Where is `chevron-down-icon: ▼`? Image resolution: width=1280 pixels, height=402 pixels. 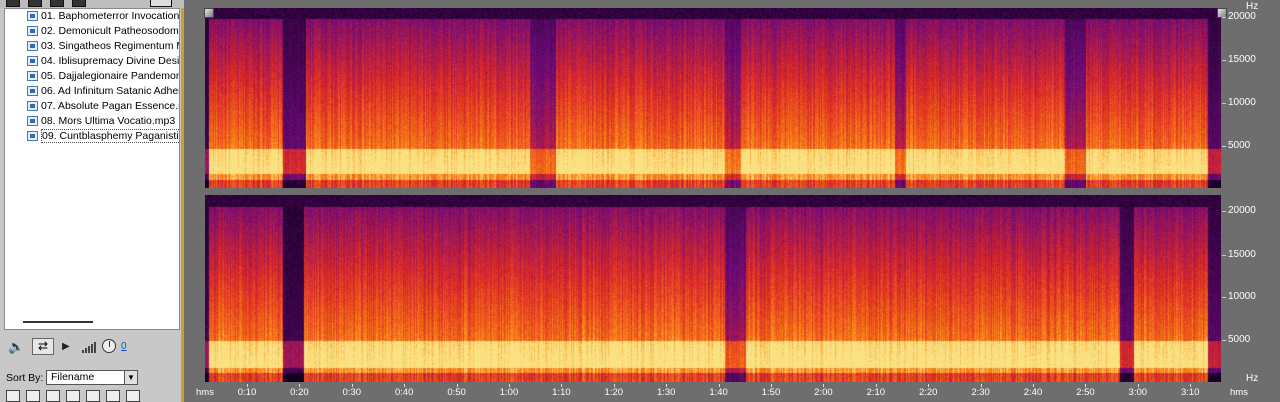 chevron-down-icon: ▼ is located at coordinates (130, 377).